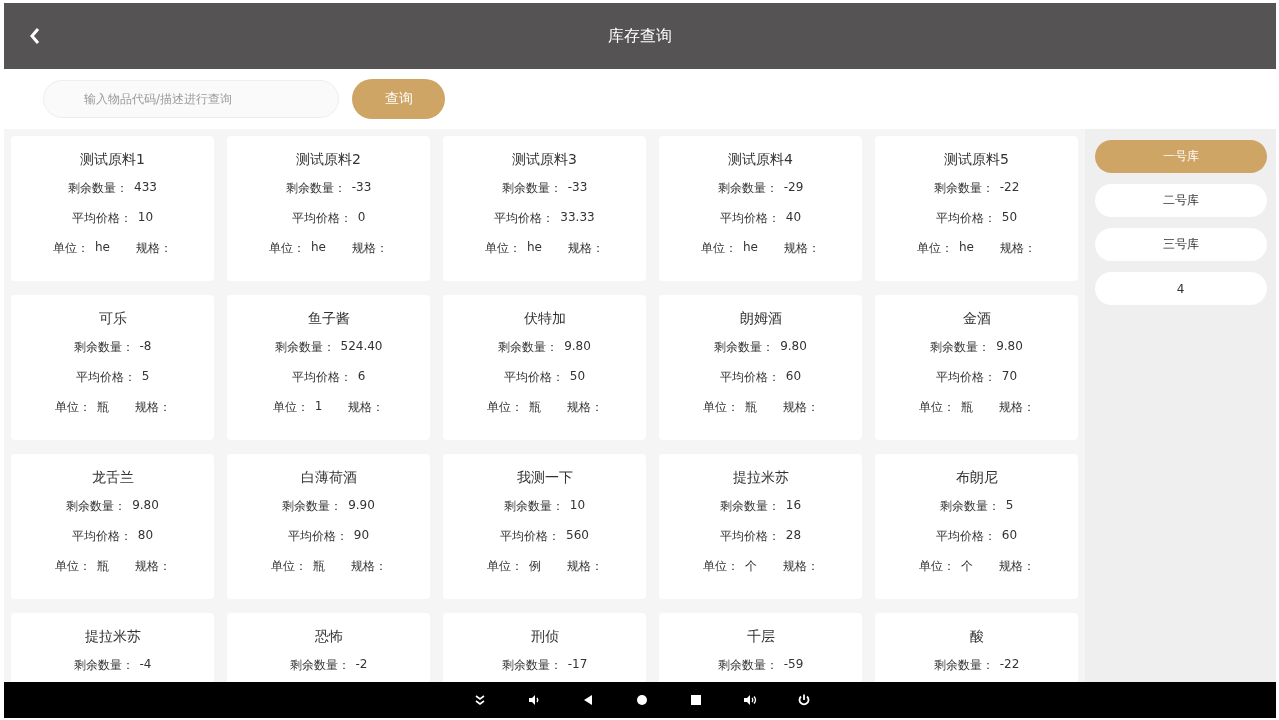 This screenshot has width=1279, height=720. What do you see at coordinates (112, 318) in the screenshot?
I see `item-name: 可乐` at bounding box center [112, 318].